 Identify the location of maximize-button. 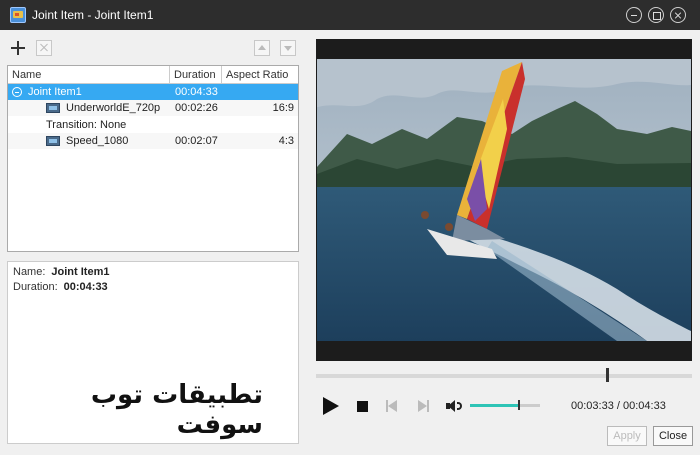
(656, 15).